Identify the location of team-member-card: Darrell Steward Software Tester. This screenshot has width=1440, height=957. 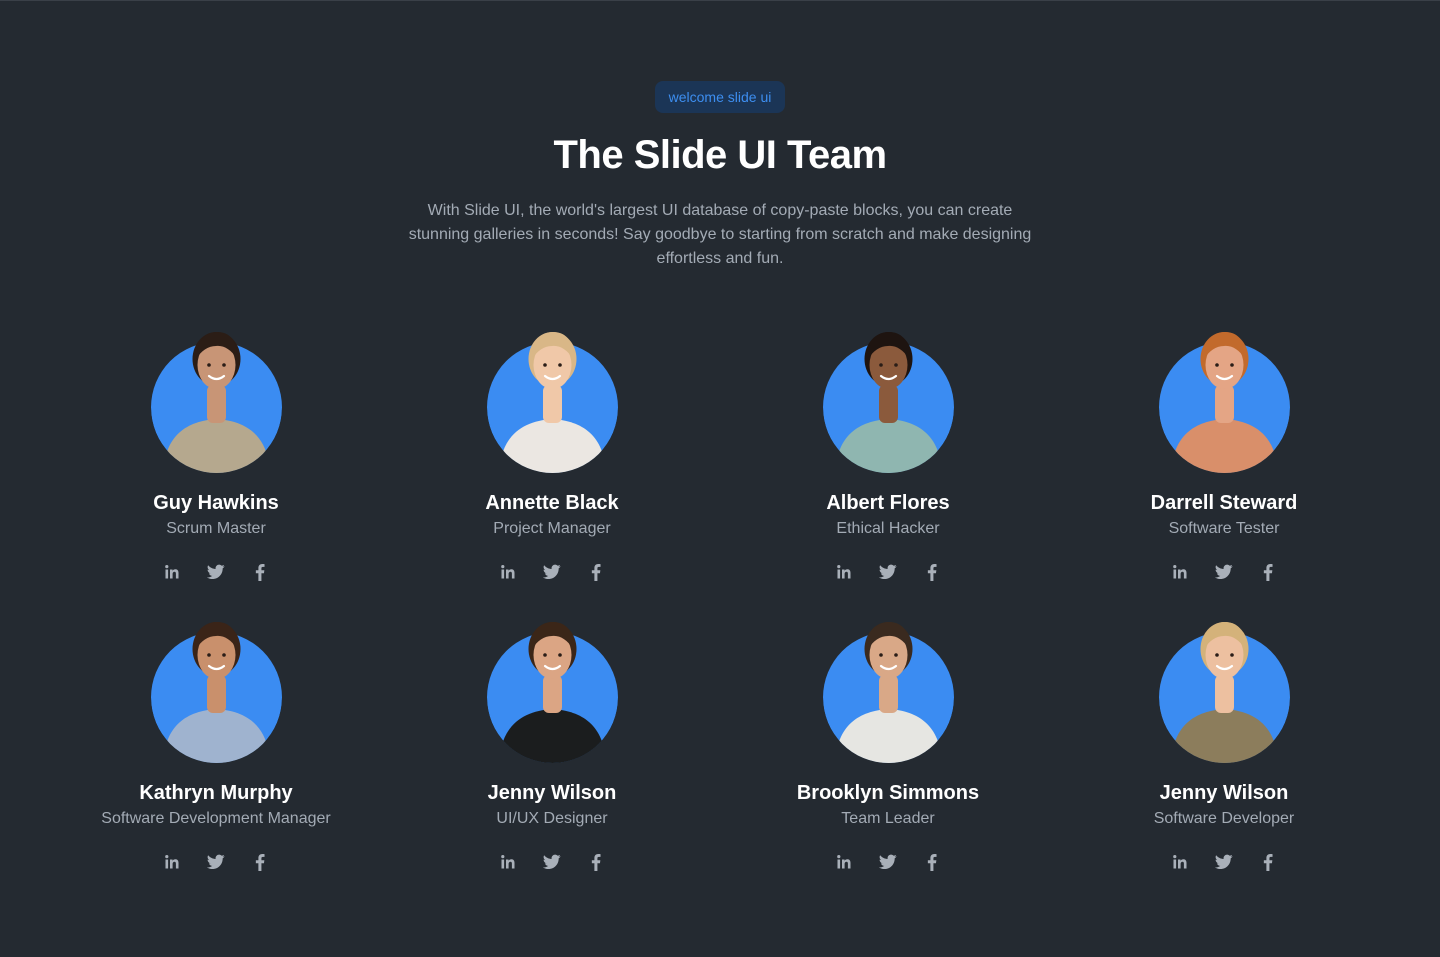
(1224, 468).